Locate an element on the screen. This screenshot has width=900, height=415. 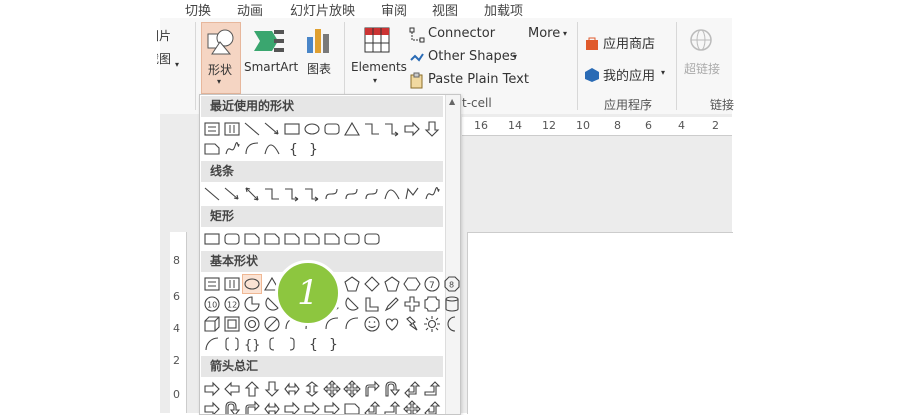
uturn-shape-icon is located at coordinates (392, 389).